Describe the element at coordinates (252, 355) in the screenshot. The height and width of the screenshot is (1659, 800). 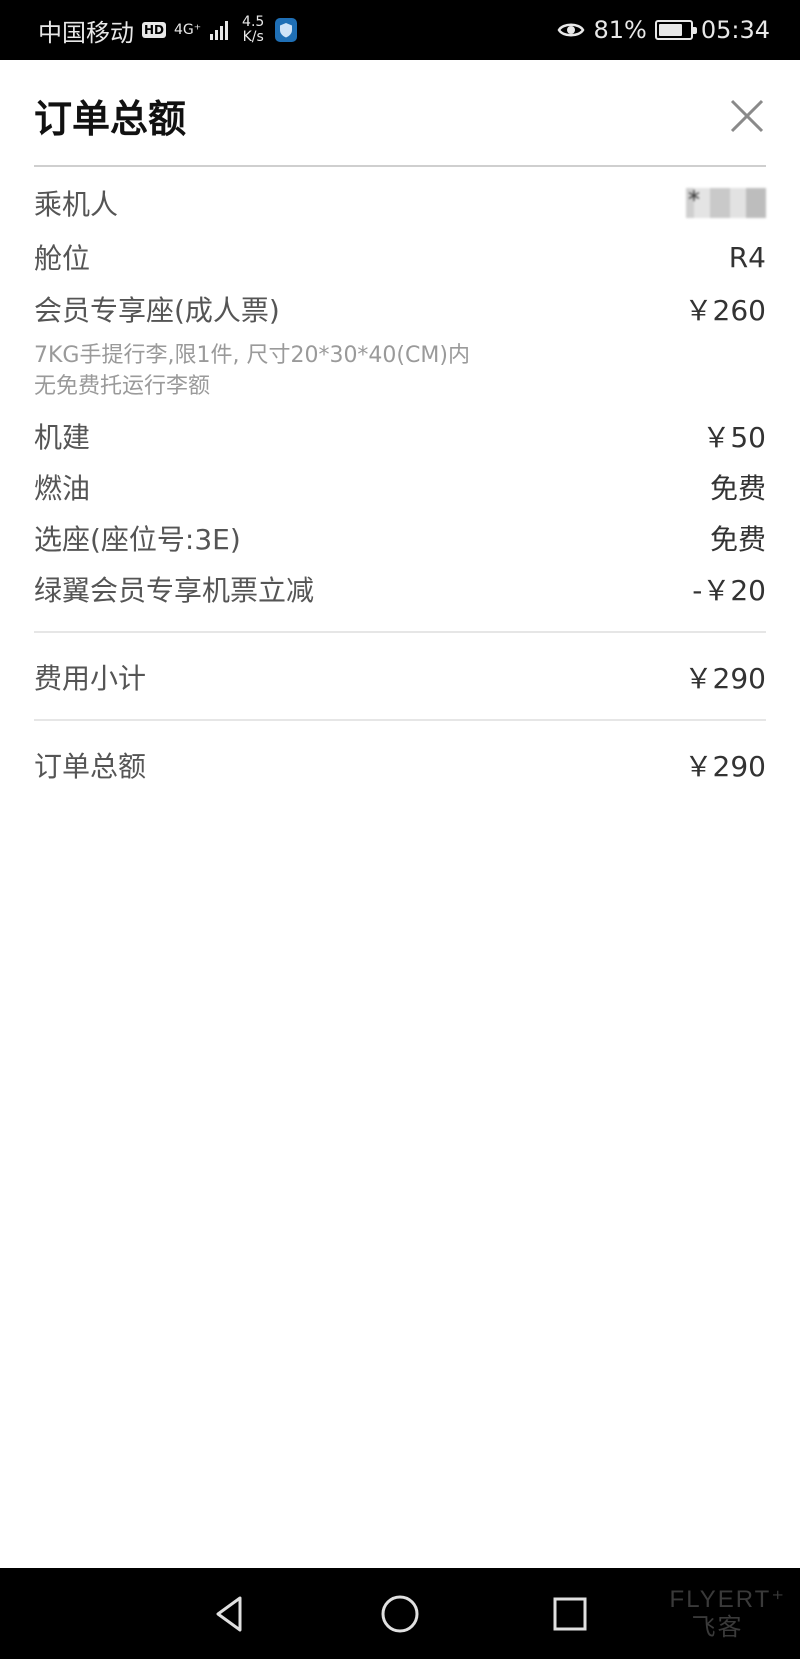
I see `baggage-note-line1: 7KG手提行李,限1件, 尺寸20*30*40(CM)内` at that location.